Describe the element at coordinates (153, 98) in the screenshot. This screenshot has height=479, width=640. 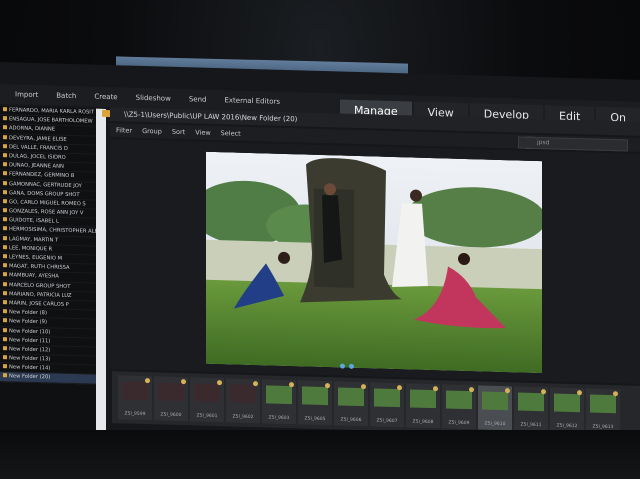
I see `menu-slideshow: Slideshow` at that location.